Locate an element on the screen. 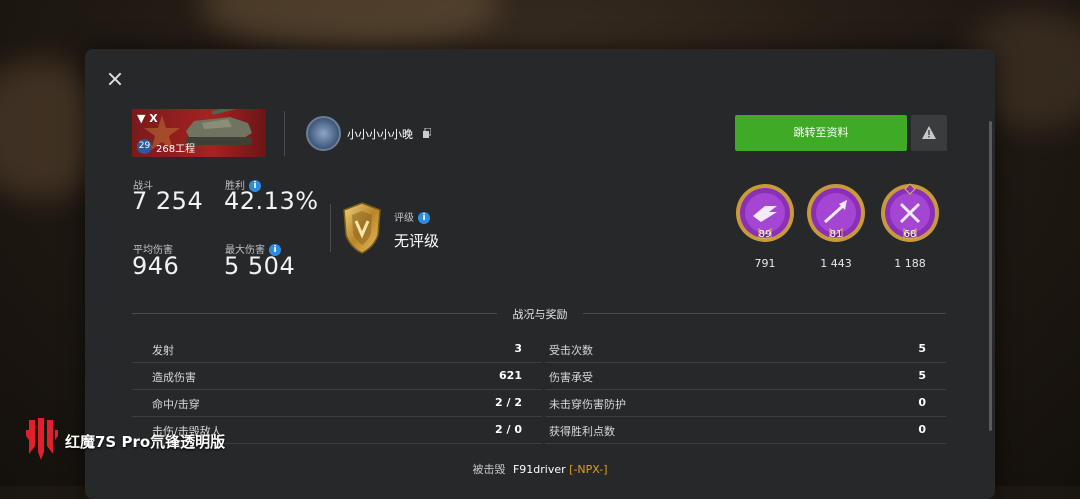  rating-shield-icon is located at coordinates (362, 228).